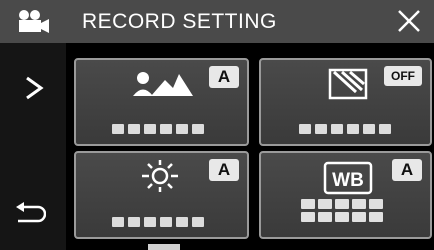 This screenshot has height=250, width=434. Describe the element at coordinates (403, 76) in the screenshot. I see `off-badge: OFF` at that location.